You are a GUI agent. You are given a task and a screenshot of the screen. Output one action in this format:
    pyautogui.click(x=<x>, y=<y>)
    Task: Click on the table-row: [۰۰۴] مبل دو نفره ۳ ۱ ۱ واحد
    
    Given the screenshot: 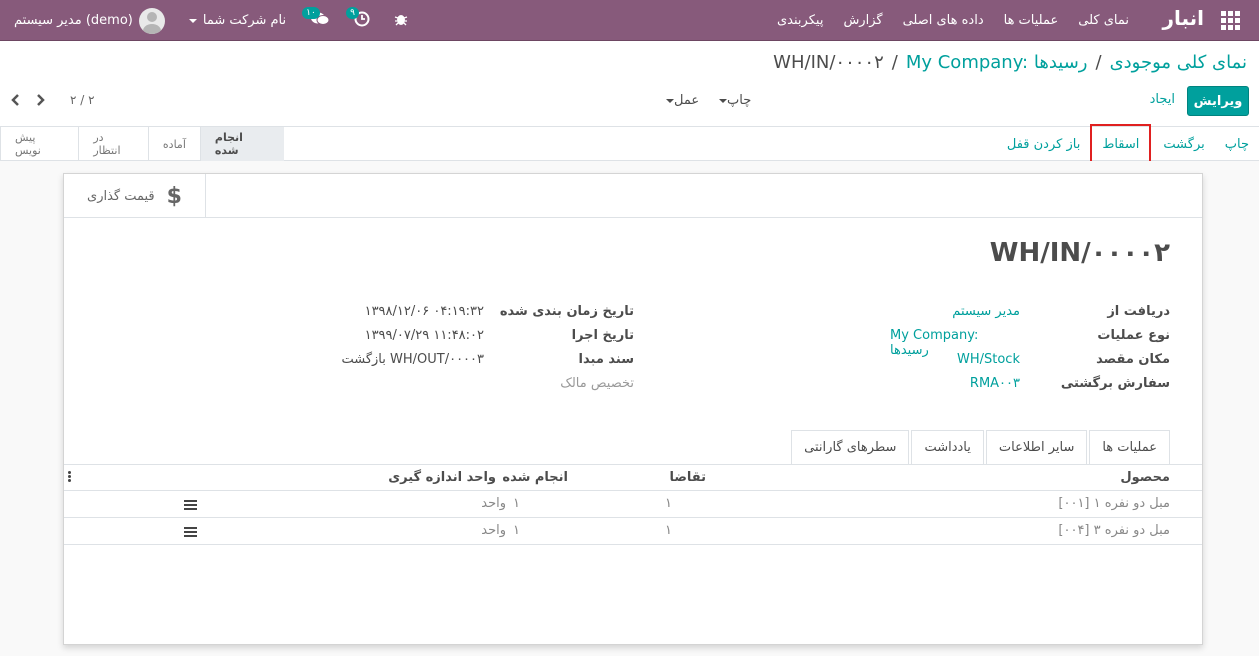 What is the action you would take?
    pyautogui.click(x=633, y=531)
    